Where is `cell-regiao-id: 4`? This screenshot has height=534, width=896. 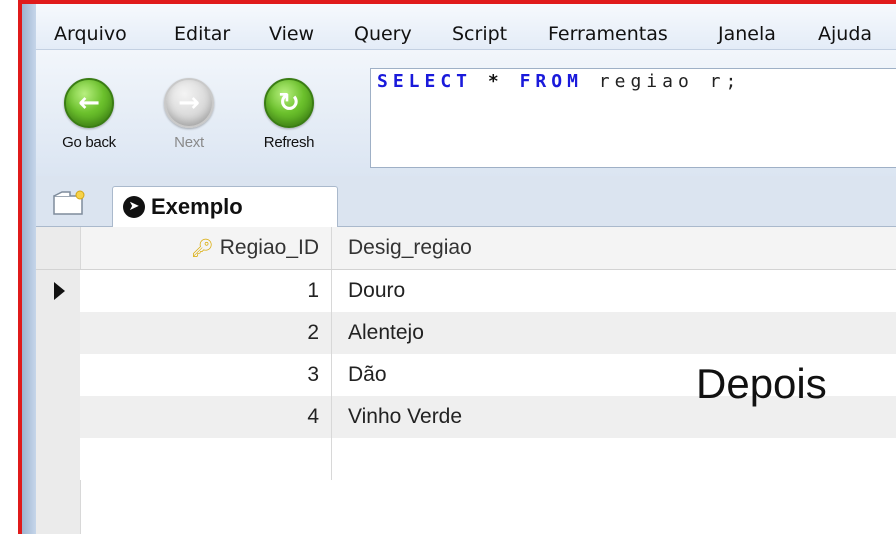
cell-regiao-id: 4 is located at coordinates (206, 417).